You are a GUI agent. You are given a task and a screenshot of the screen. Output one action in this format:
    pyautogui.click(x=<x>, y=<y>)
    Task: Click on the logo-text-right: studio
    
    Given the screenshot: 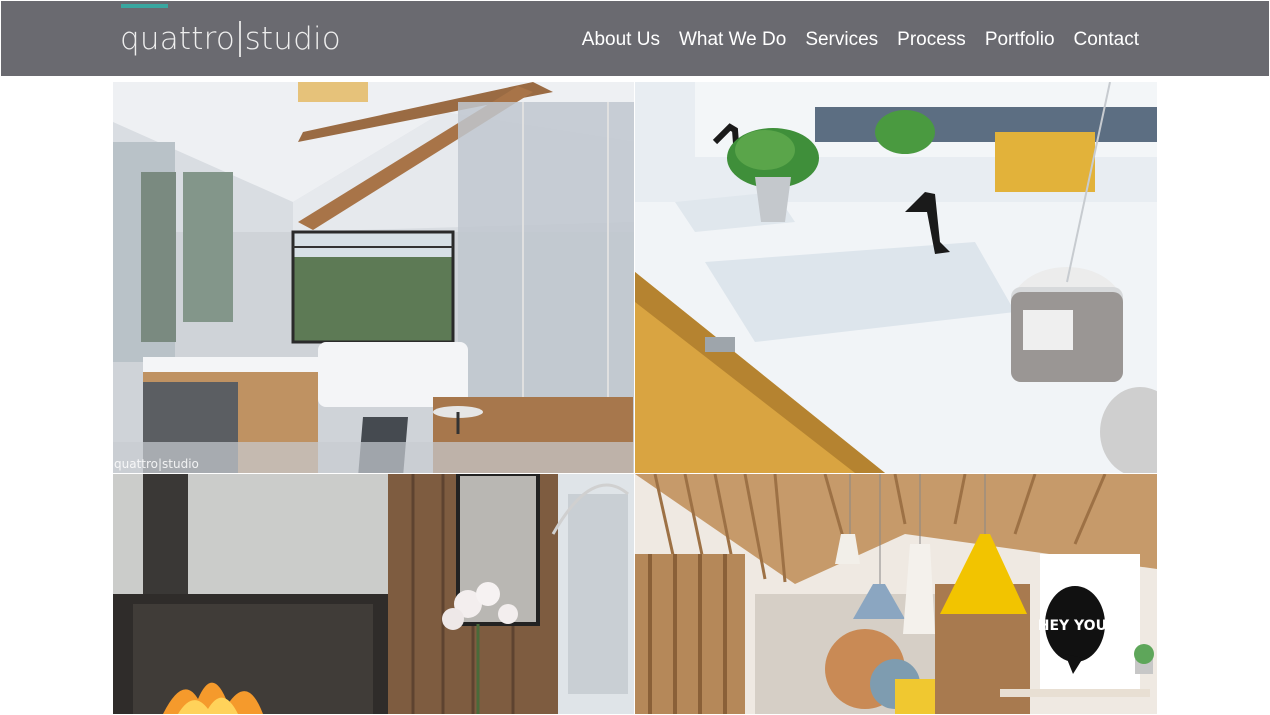 What is the action you would take?
    pyautogui.click(x=292, y=39)
    